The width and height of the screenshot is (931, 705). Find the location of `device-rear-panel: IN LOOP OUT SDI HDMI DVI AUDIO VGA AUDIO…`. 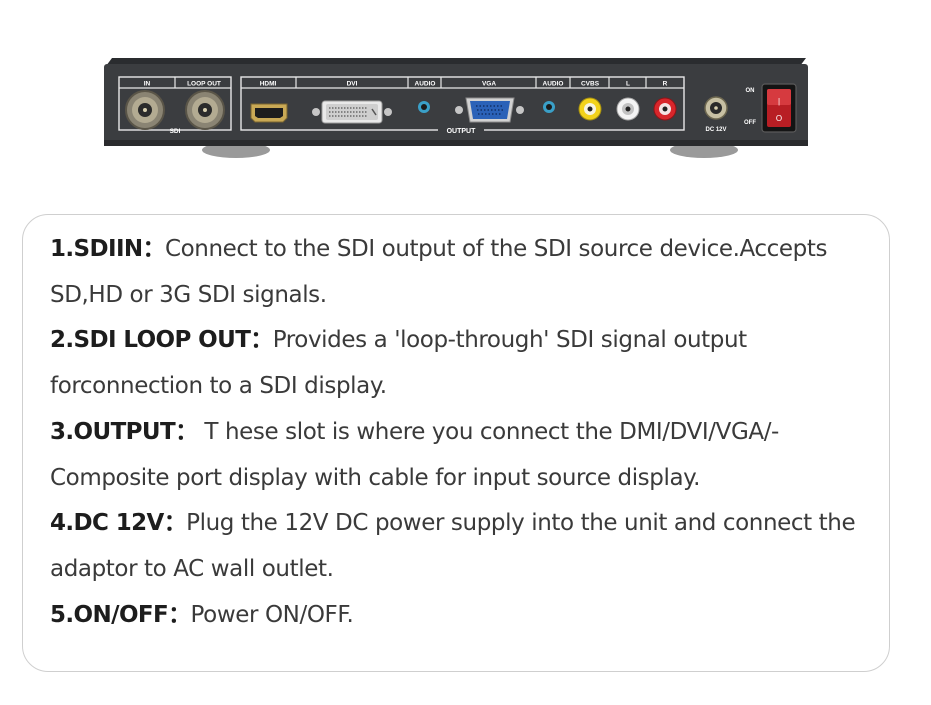

device-rear-panel: IN LOOP OUT SDI HDMI DVI AUDIO VGA AUDIO… is located at coordinates (456, 108).